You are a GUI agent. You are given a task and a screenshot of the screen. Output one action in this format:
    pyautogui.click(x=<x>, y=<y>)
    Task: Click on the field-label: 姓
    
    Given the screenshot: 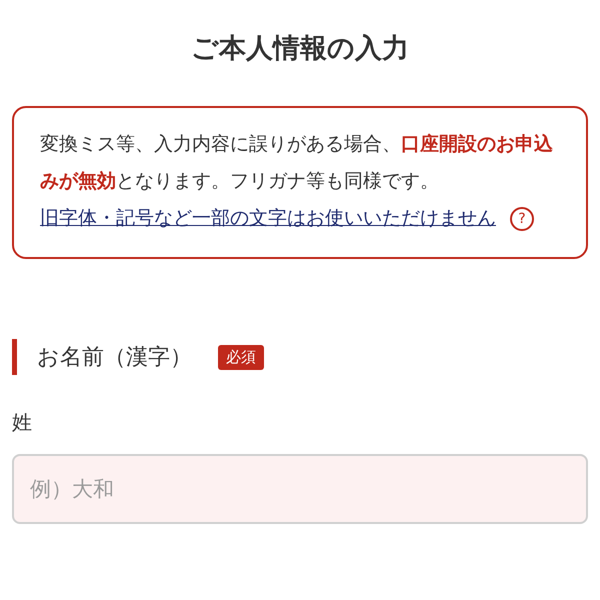 What is the action you would take?
    pyautogui.click(x=22, y=422)
    